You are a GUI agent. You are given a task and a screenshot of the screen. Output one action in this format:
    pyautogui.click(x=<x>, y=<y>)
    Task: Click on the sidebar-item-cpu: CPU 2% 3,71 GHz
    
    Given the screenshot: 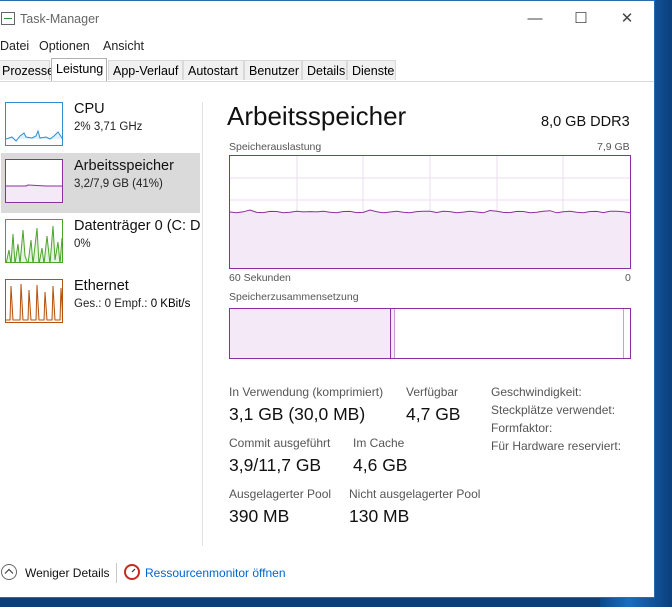 What is the action you would take?
    pyautogui.click(x=100, y=126)
    